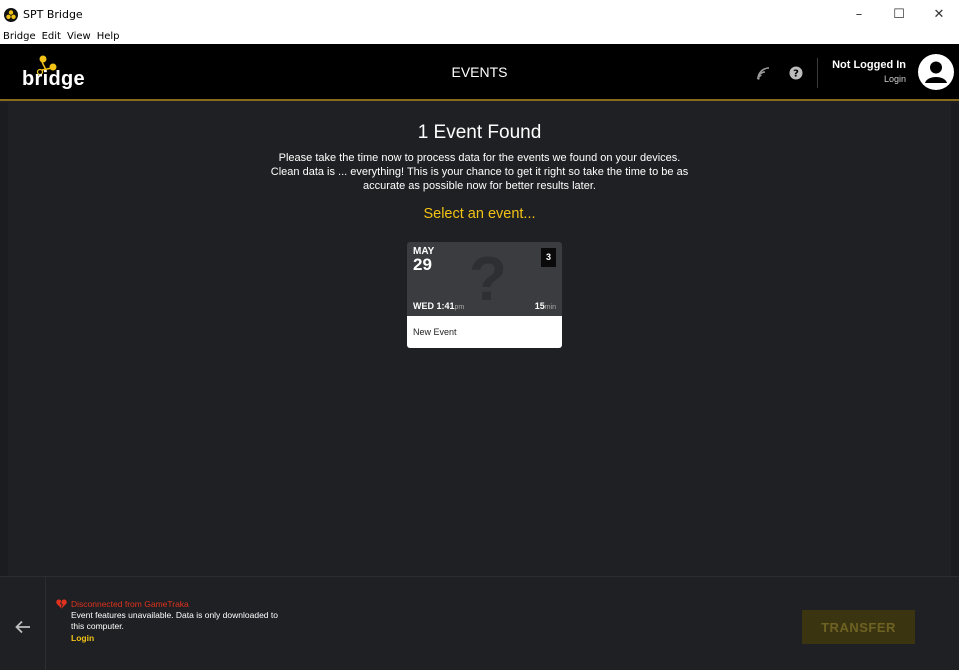 Image resolution: width=959 pixels, height=670 pixels. I want to click on event-clock: 1:41, so click(445, 306).